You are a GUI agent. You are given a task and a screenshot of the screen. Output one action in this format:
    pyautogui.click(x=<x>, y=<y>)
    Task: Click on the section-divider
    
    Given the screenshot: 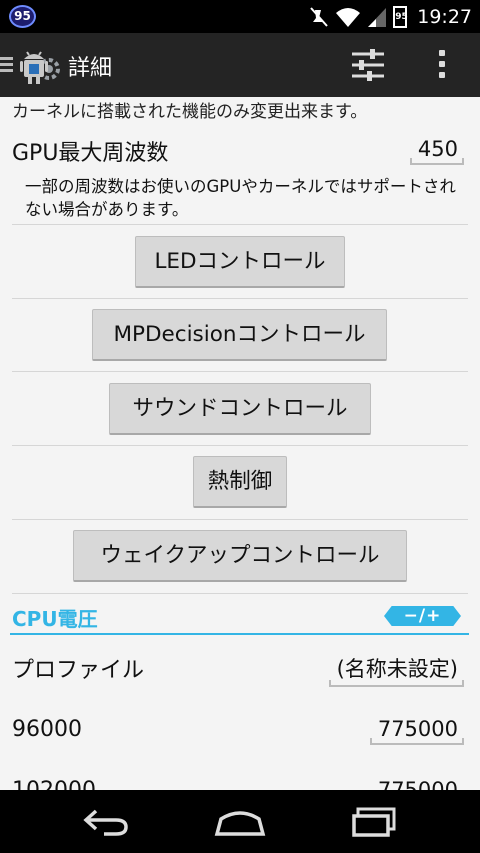 What is the action you would take?
    pyautogui.click(x=239, y=634)
    